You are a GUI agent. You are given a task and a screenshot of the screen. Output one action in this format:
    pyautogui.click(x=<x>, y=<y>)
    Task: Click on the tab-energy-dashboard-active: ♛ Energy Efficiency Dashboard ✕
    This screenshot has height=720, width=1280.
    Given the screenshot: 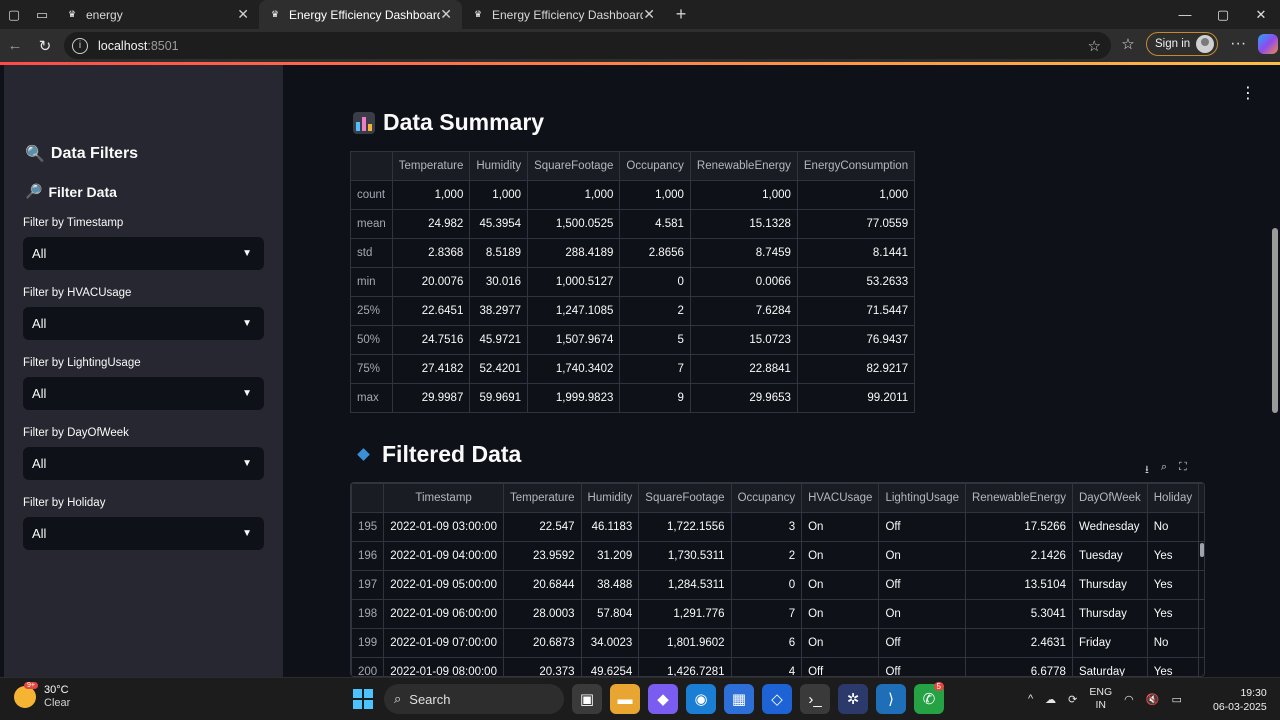 What is the action you would take?
    pyautogui.click(x=360, y=14)
    